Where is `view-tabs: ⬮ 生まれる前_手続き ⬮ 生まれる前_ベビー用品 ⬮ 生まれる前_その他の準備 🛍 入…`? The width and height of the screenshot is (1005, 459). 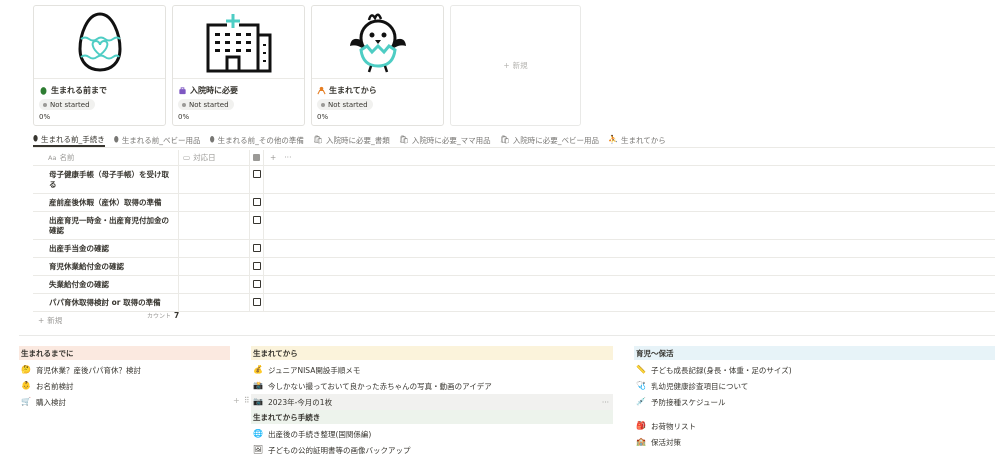 view-tabs: ⬮ 生まれる前_手続き ⬮ 生まれる前_ベビー用品 ⬮ 生まれる前_その他の準備 🛍 入… is located at coordinates (514, 140).